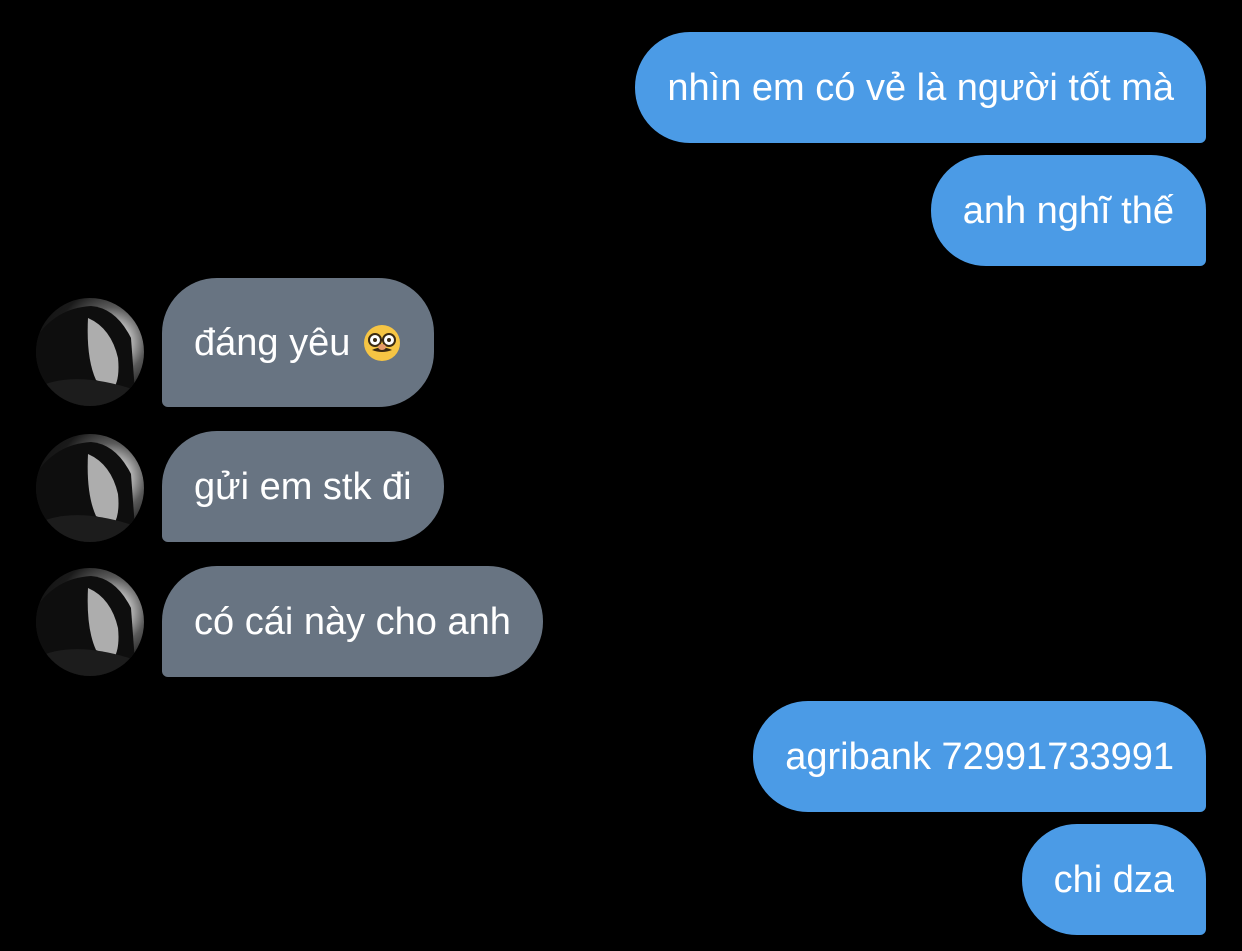 This screenshot has height=951, width=1242. I want to click on message-text: gửi em stk đi, so click(303, 486).